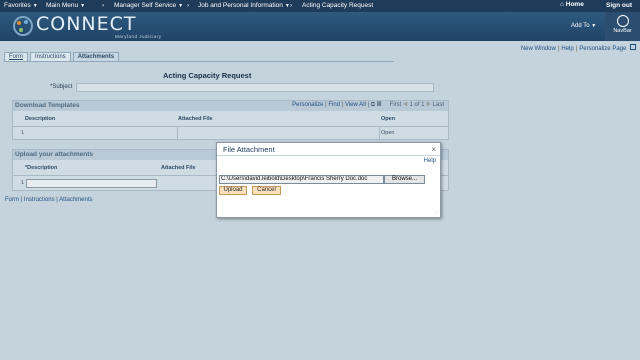 This screenshot has height=360, width=640. What do you see at coordinates (12, 200) in the screenshot?
I see `footer-form-link: Form` at bounding box center [12, 200].